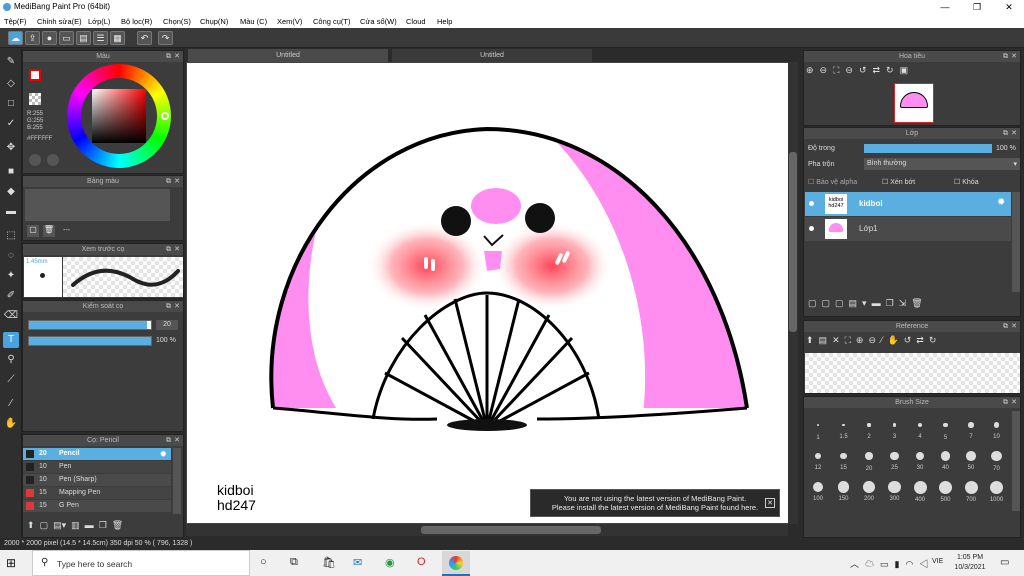  I want to click on windows-start-icon: ⊞, so click(13, 563).